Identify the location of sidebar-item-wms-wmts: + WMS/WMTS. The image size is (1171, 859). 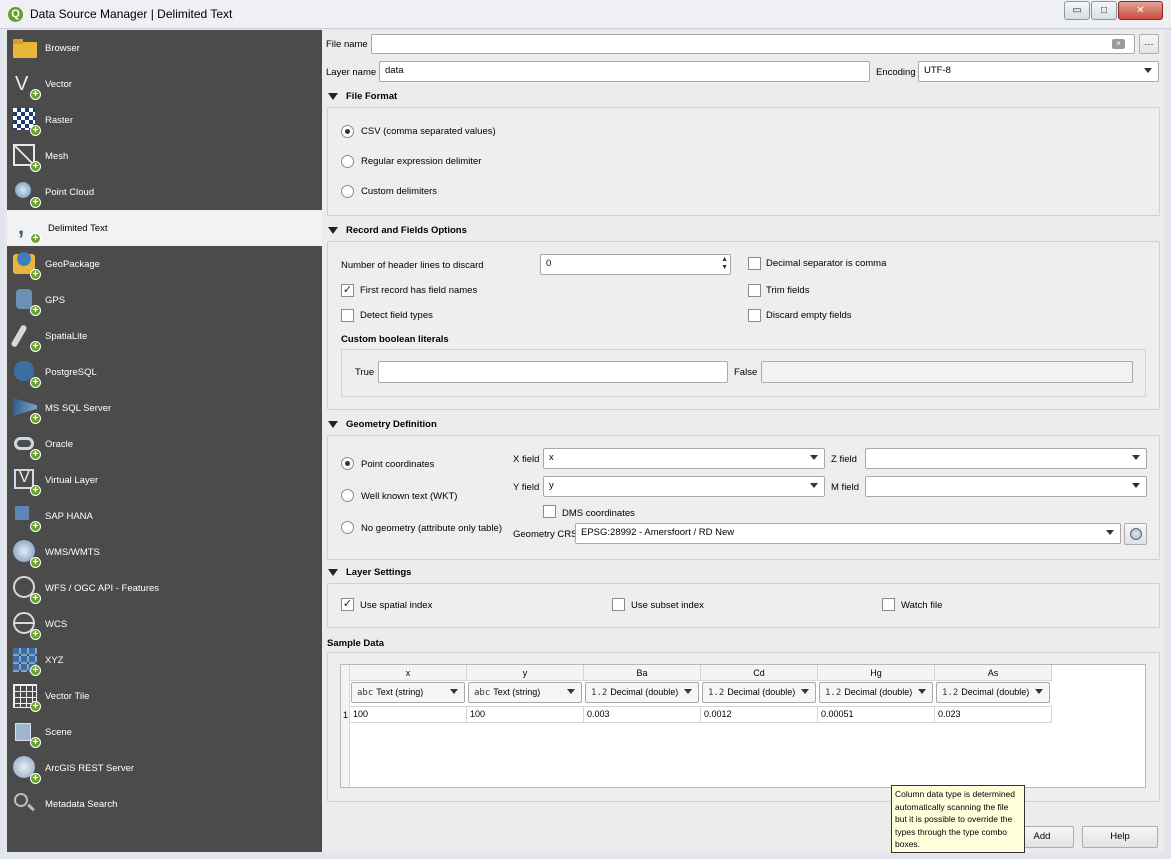
(164, 552).